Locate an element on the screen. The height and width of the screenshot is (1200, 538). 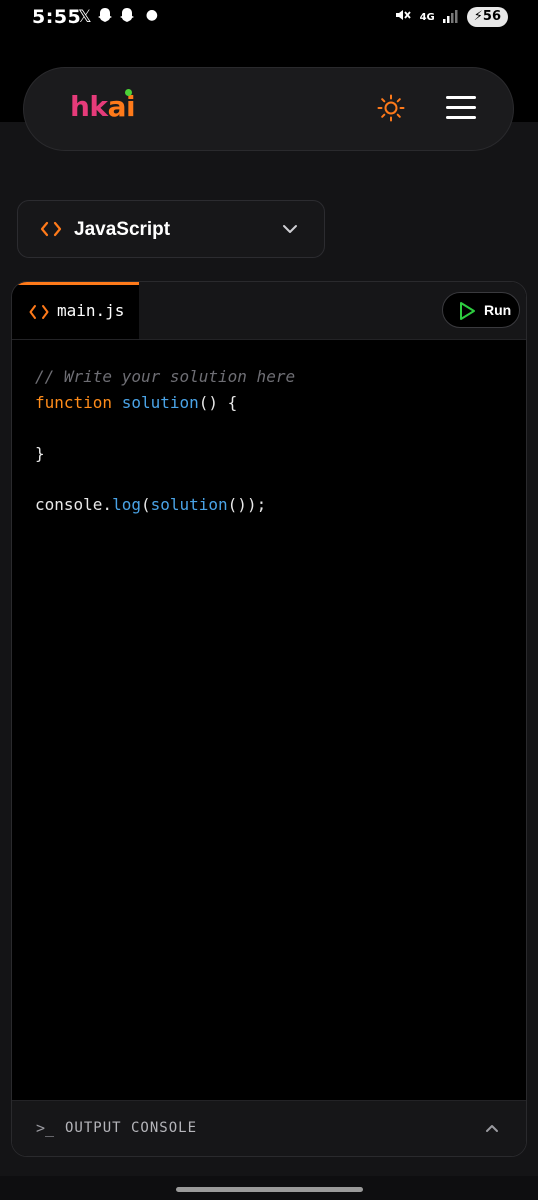
tab-main-js: main.js is located at coordinates (75, 310).